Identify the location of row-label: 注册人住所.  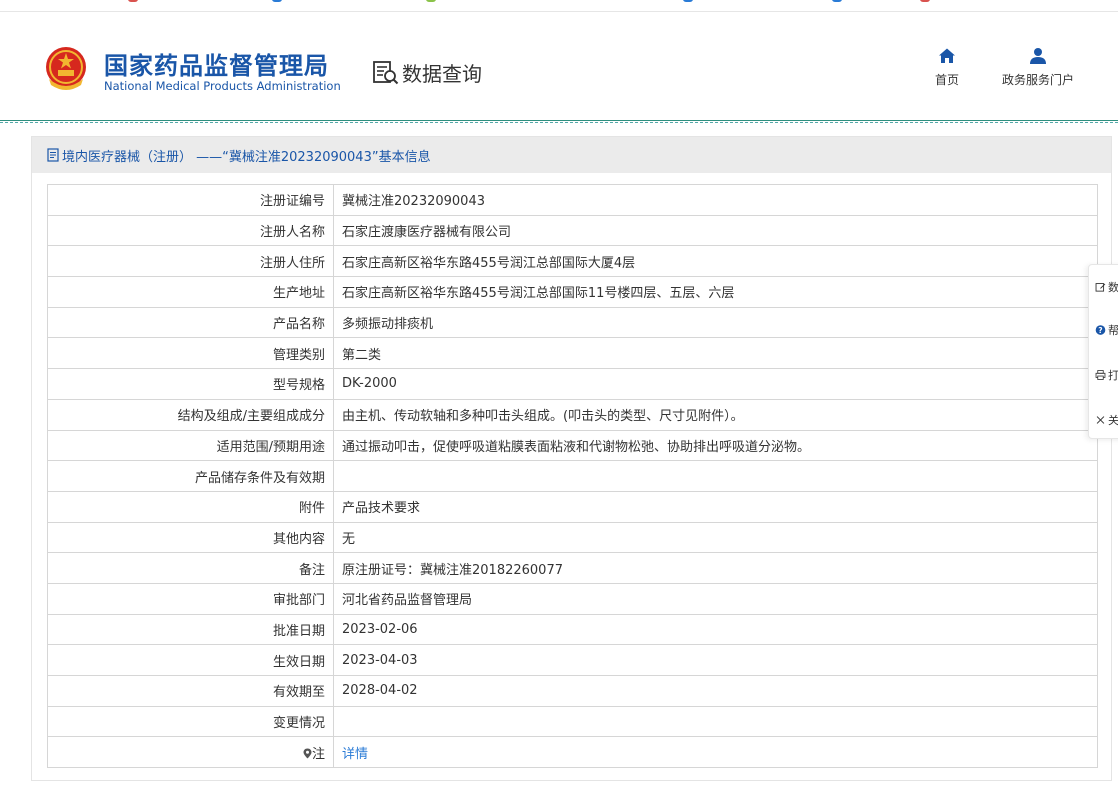
(190, 261).